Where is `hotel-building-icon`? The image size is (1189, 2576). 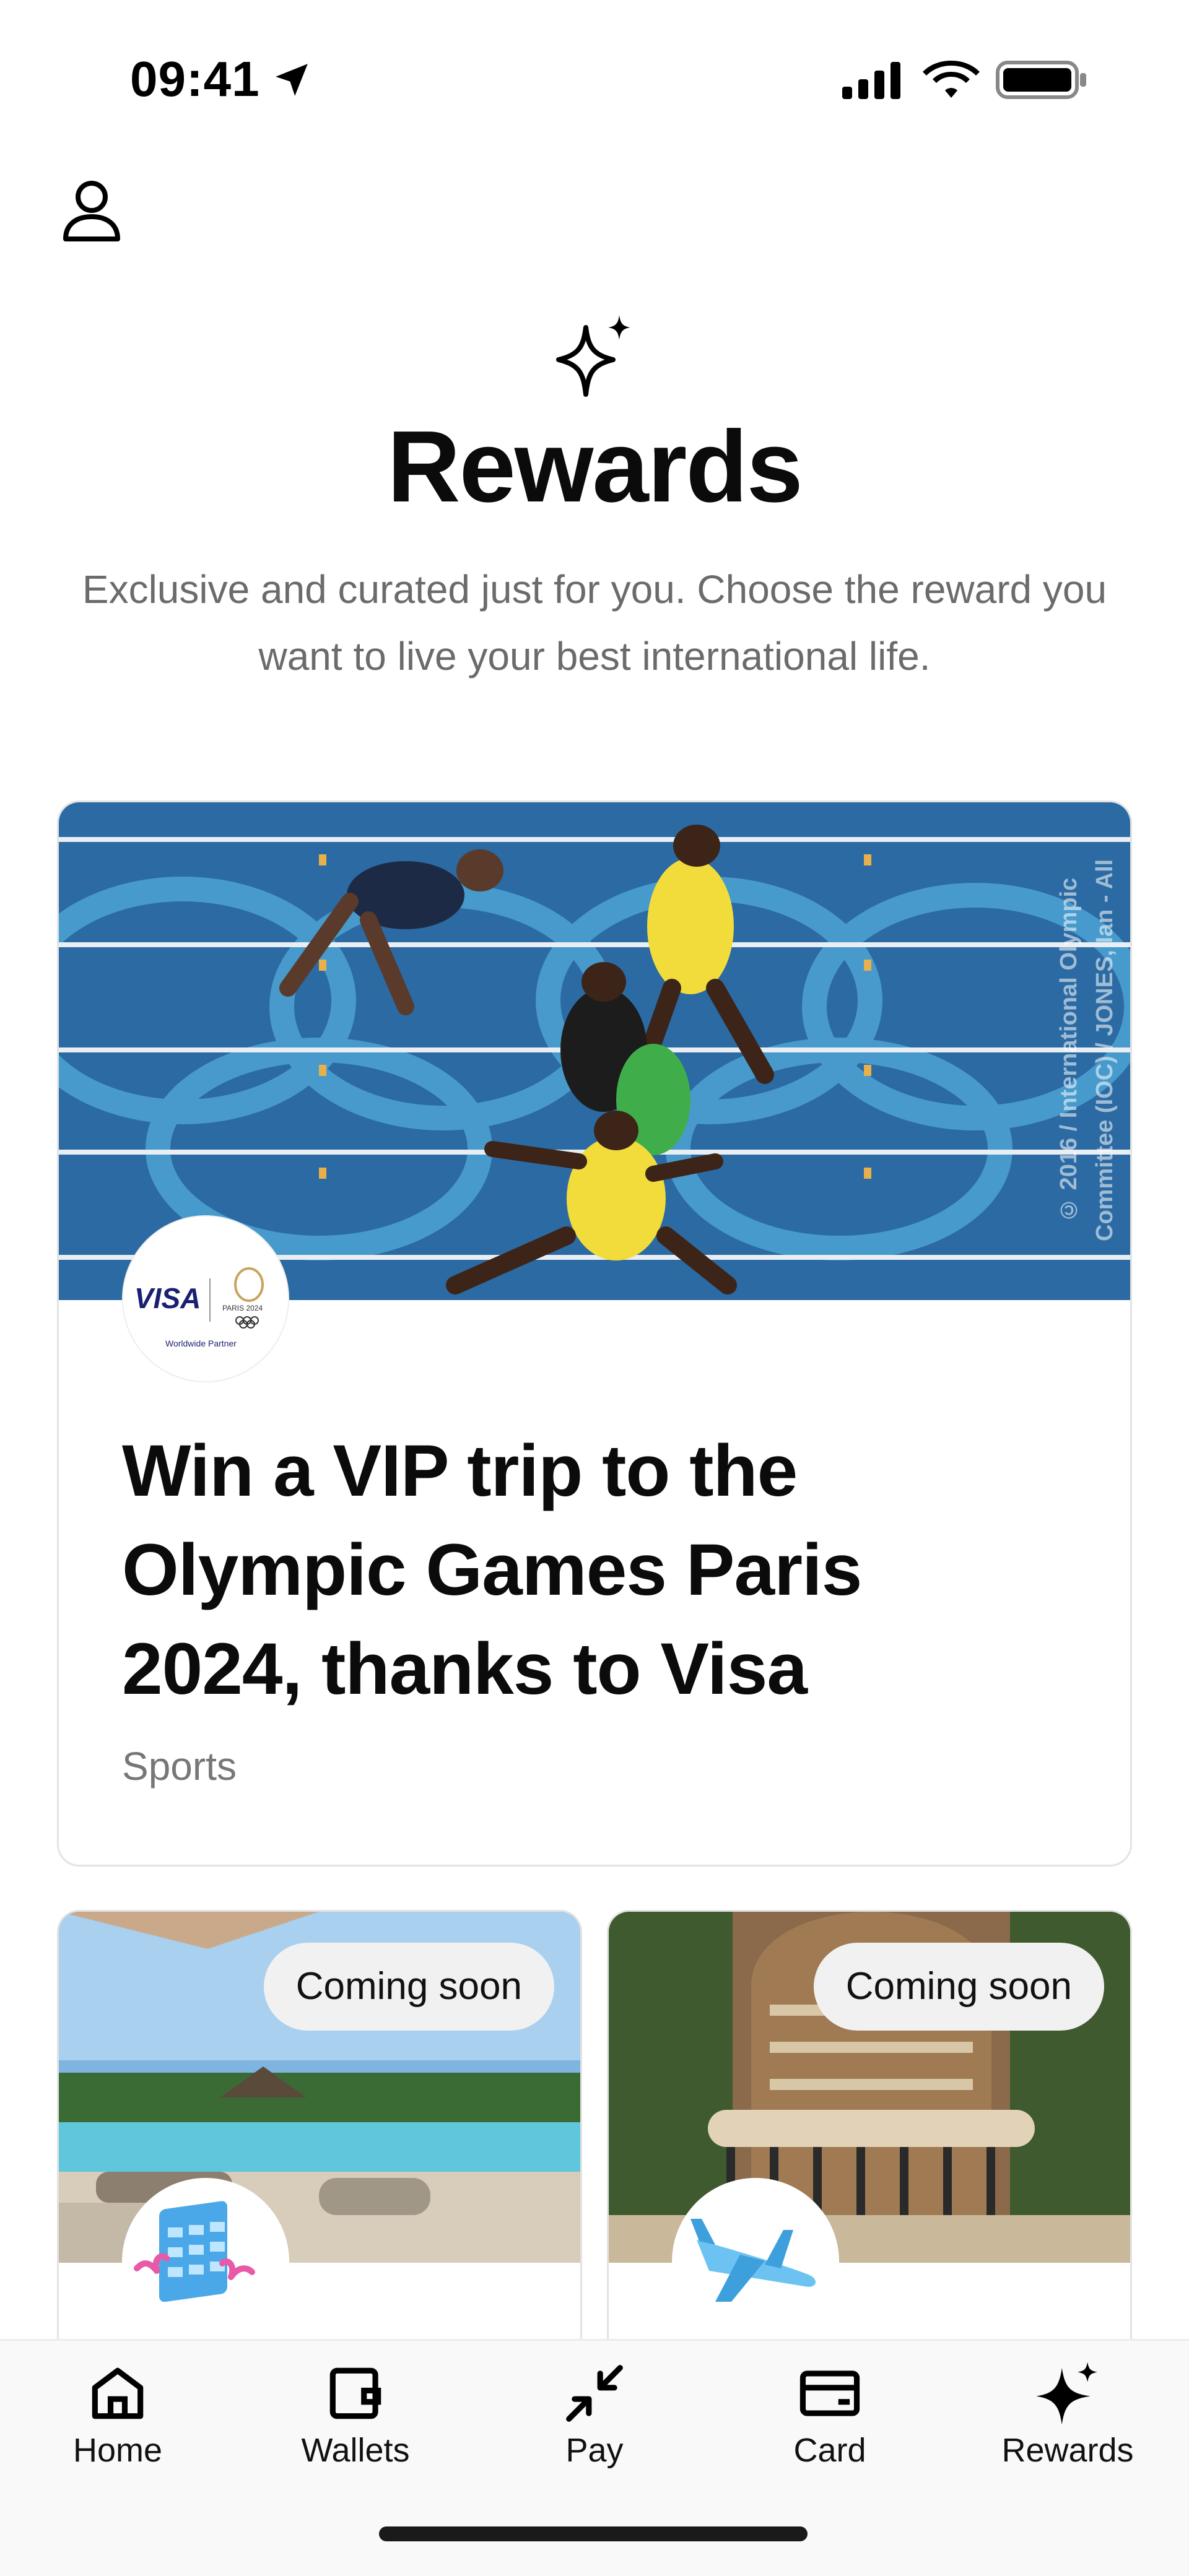 hotel-building-icon is located at coordinates (205, 2261).